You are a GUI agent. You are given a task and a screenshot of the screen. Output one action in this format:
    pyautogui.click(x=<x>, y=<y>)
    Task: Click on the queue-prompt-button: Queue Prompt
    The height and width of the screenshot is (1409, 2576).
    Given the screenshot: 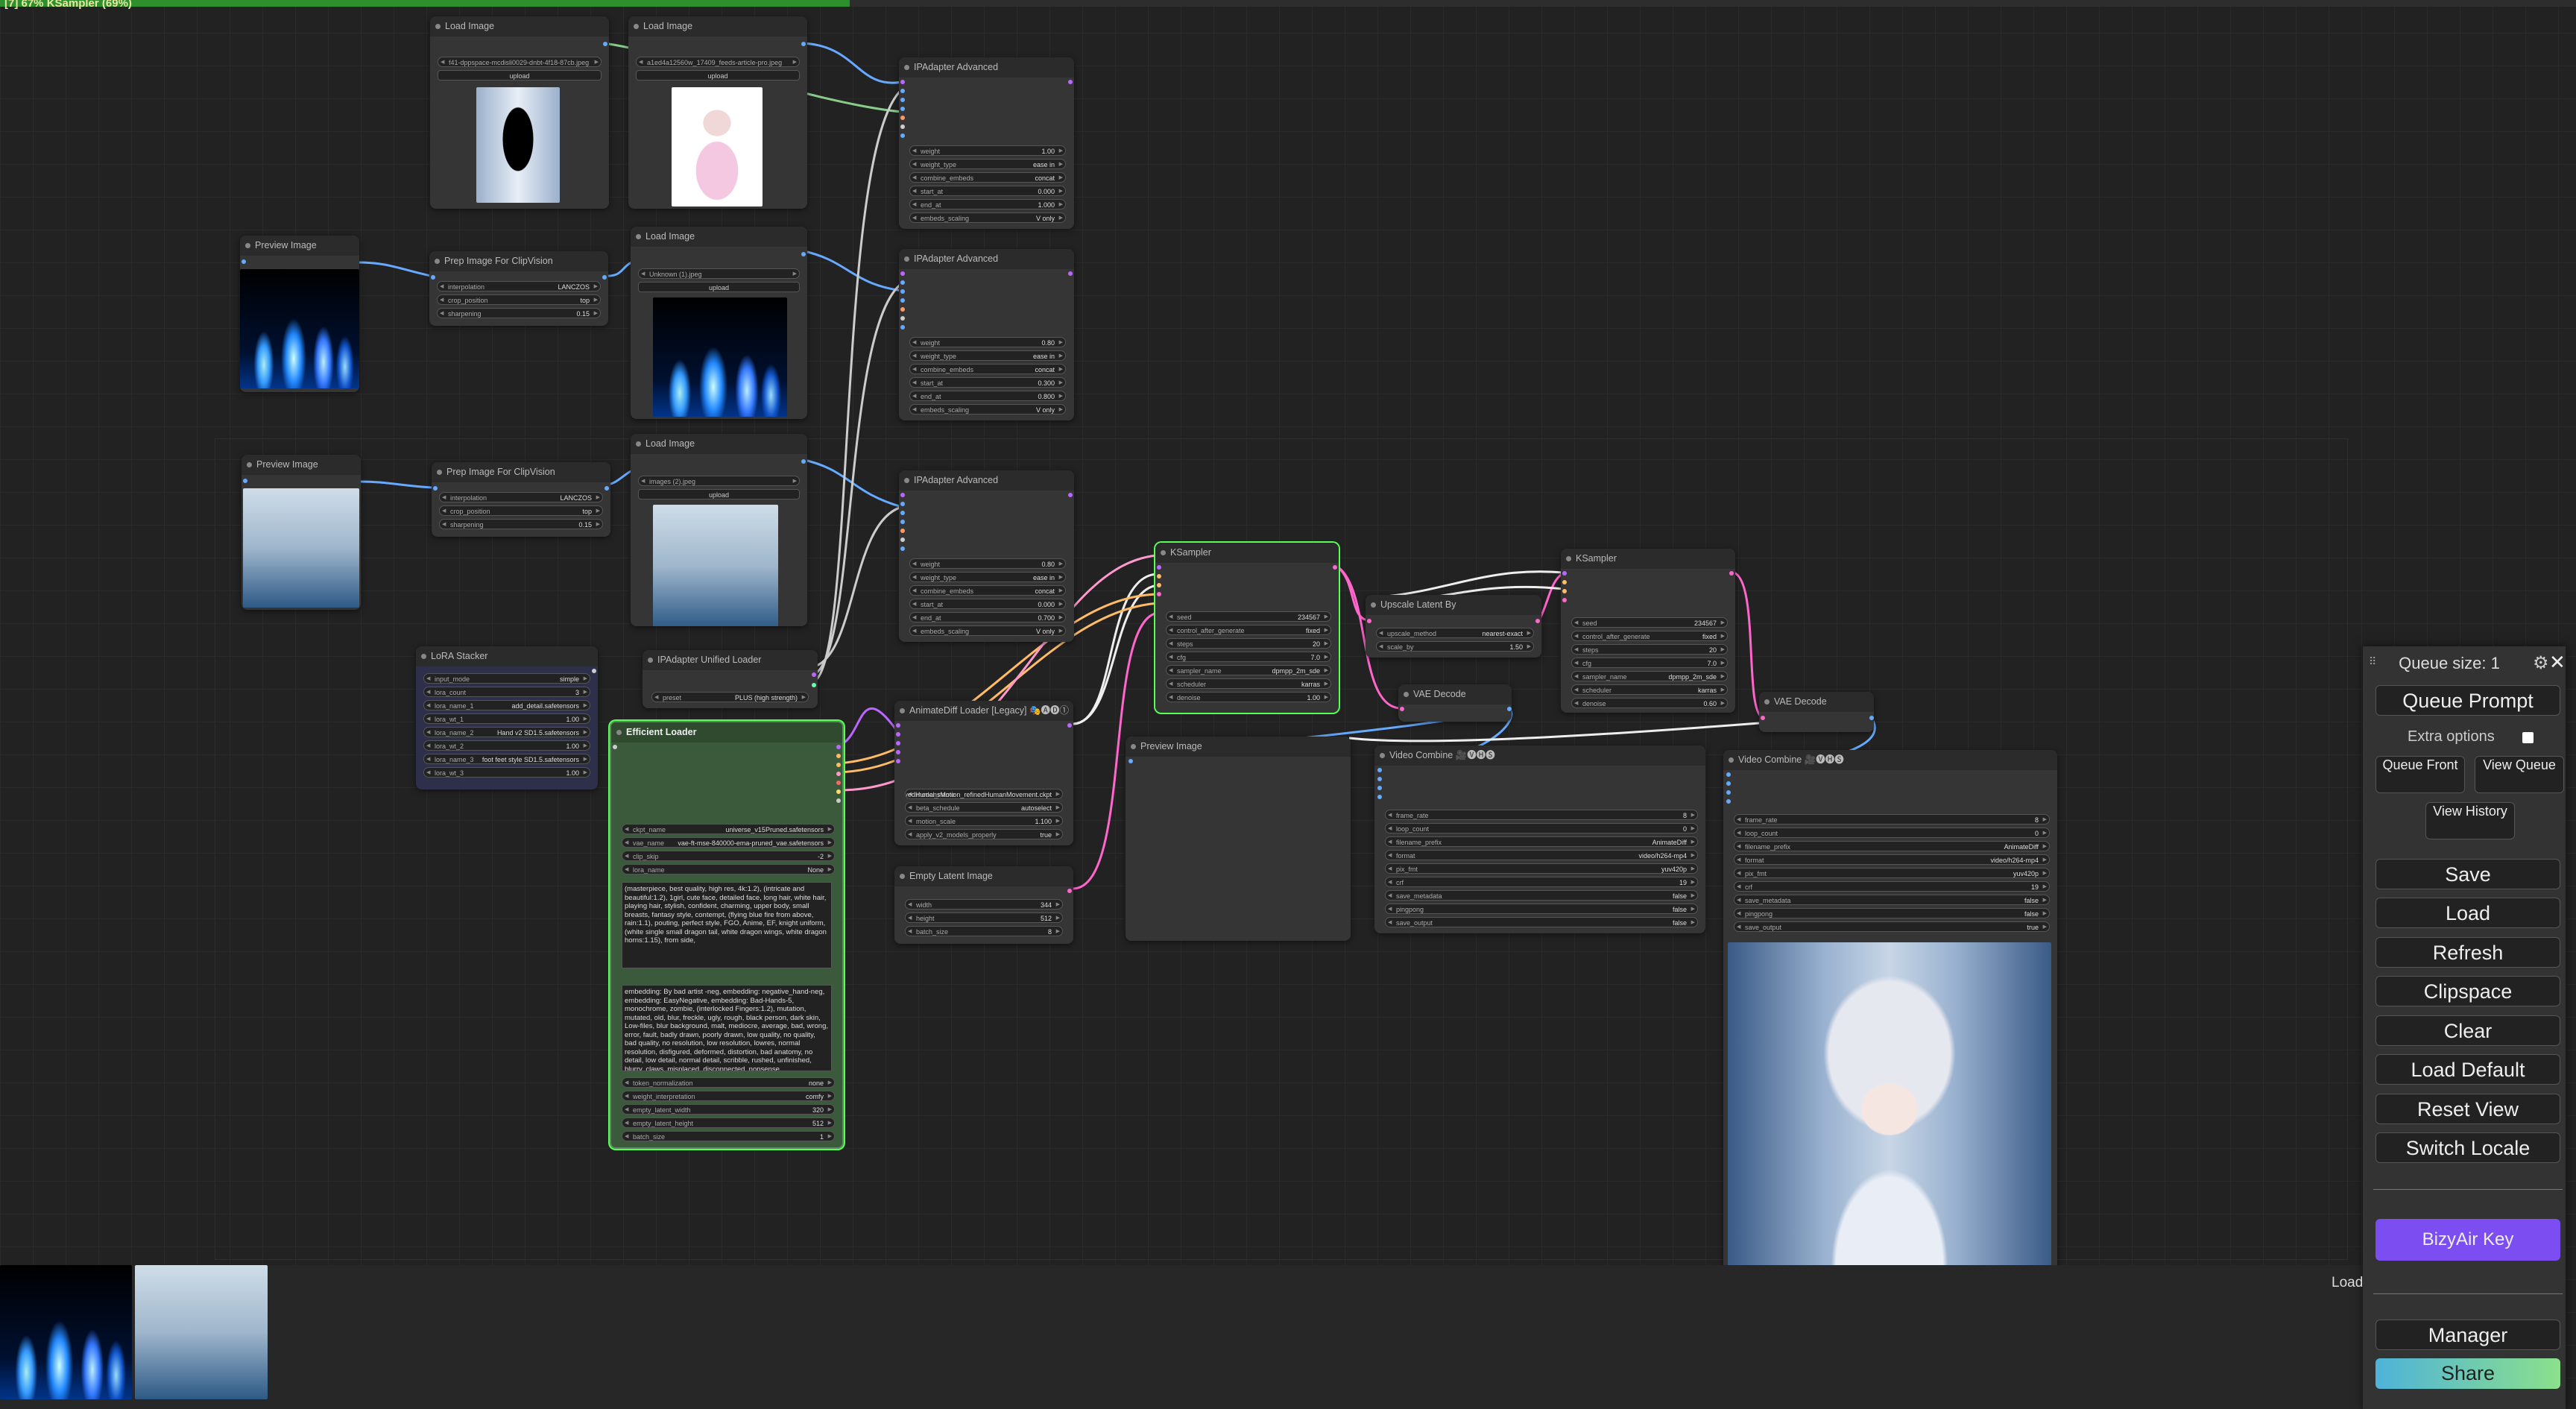 What is the action you would take?
    pyautogui.click(x=2467, y=701)
    